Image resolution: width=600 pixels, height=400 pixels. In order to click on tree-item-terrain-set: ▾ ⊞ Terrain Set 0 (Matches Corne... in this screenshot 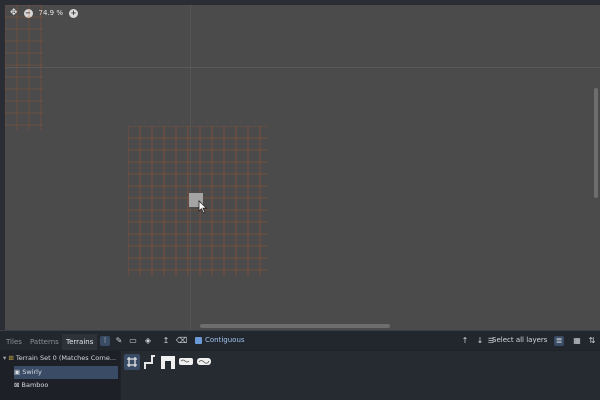, I will do `click(61, 358)`.